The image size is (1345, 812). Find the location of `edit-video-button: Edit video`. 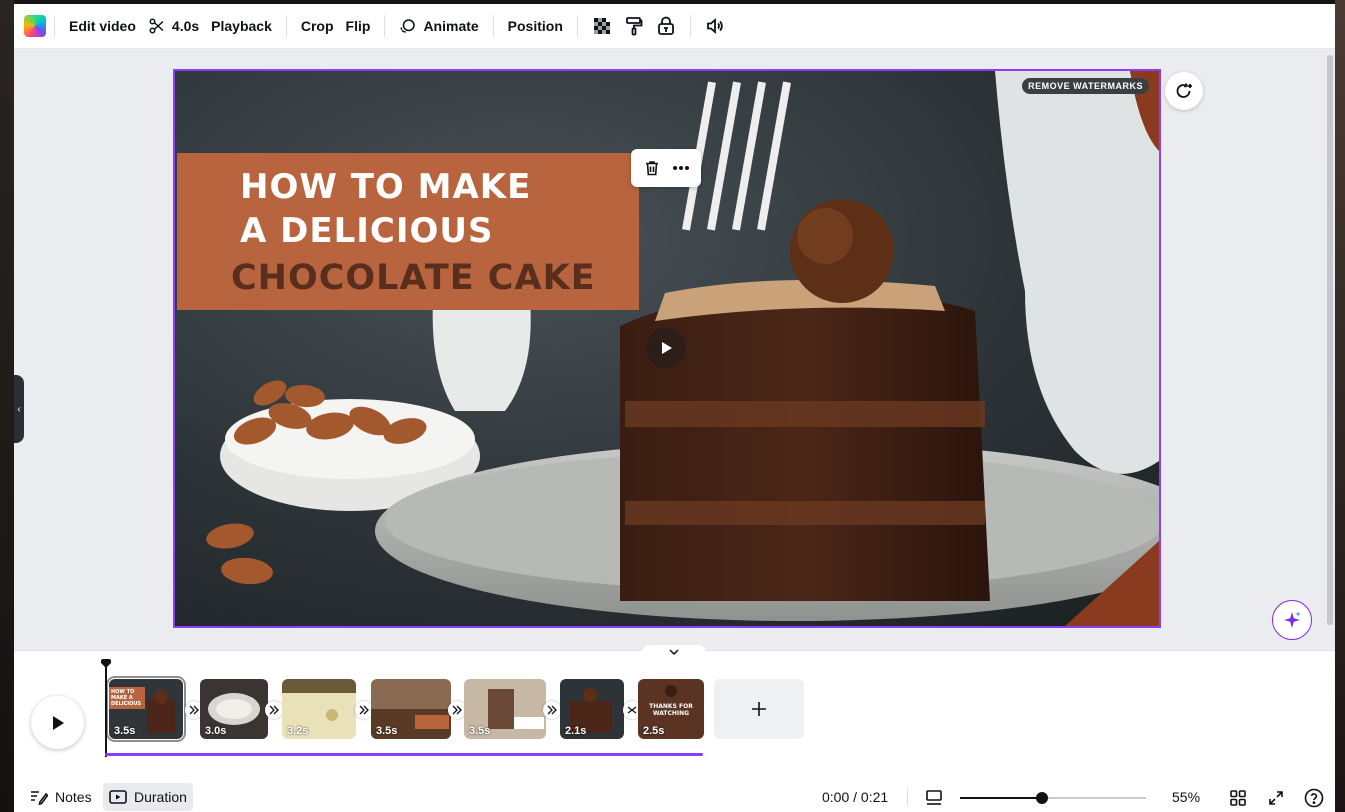

edit-video-button: Edit video is located at coordinates (102, 26).